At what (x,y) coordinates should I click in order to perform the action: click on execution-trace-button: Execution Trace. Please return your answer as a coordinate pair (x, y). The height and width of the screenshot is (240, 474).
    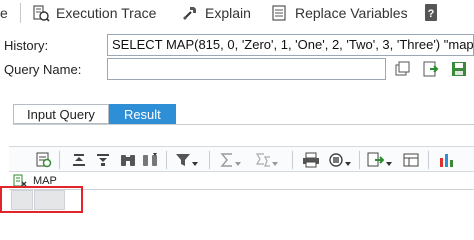
    Looking at the image, I should click on (94, 12).